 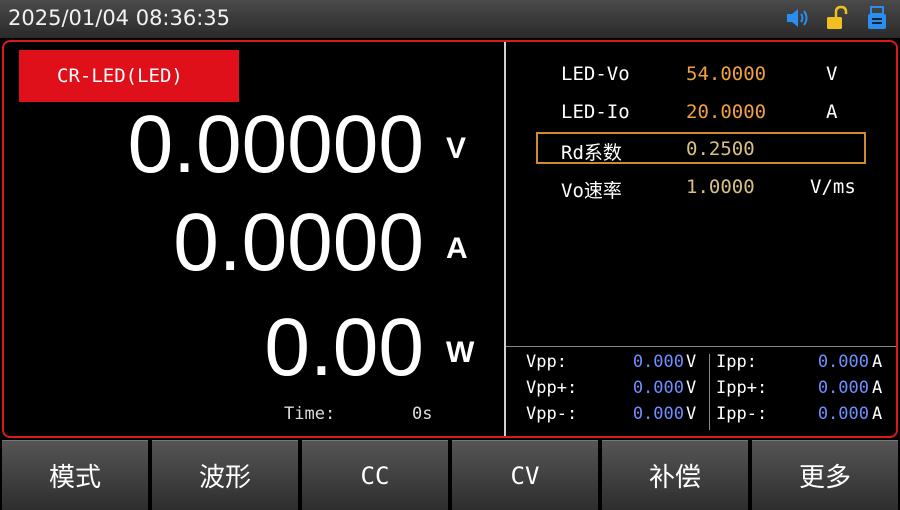 I want to click on voltage-unit: V, so click(x=456, y=148).